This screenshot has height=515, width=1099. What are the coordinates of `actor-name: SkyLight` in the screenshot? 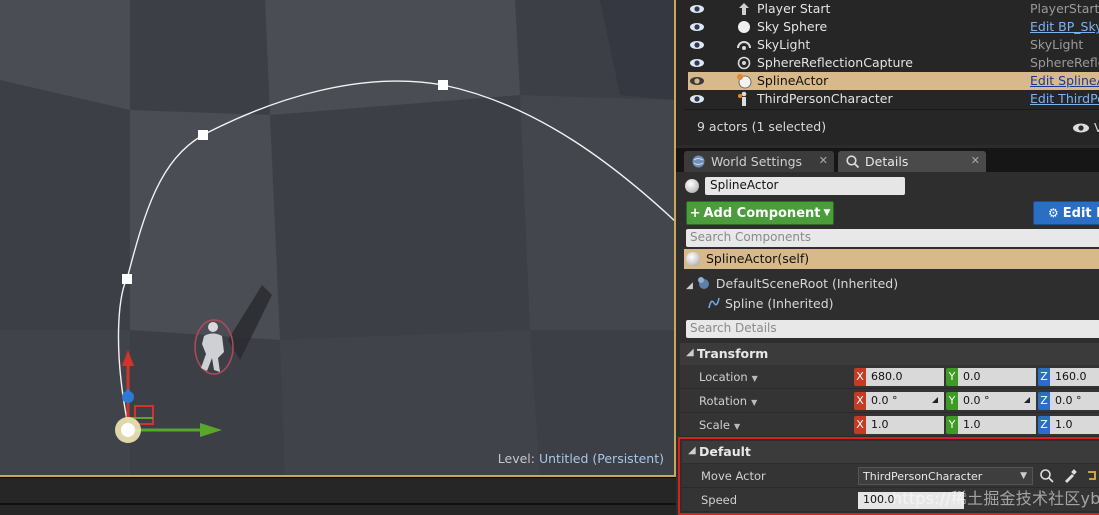 It's located at (784, 44).